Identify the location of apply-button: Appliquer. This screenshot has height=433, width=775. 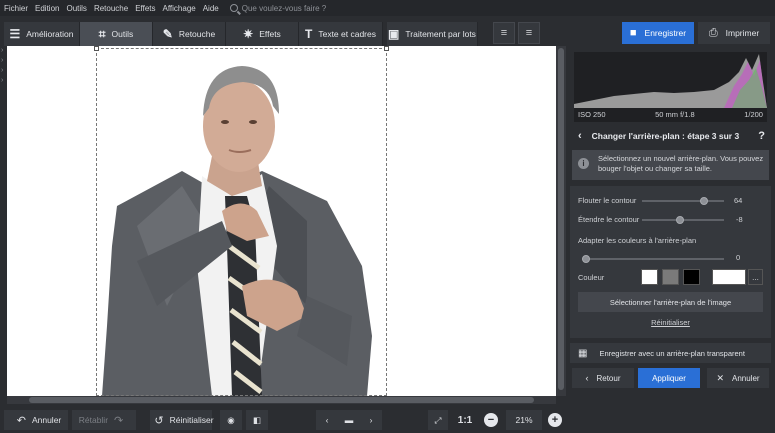
(669, 378).